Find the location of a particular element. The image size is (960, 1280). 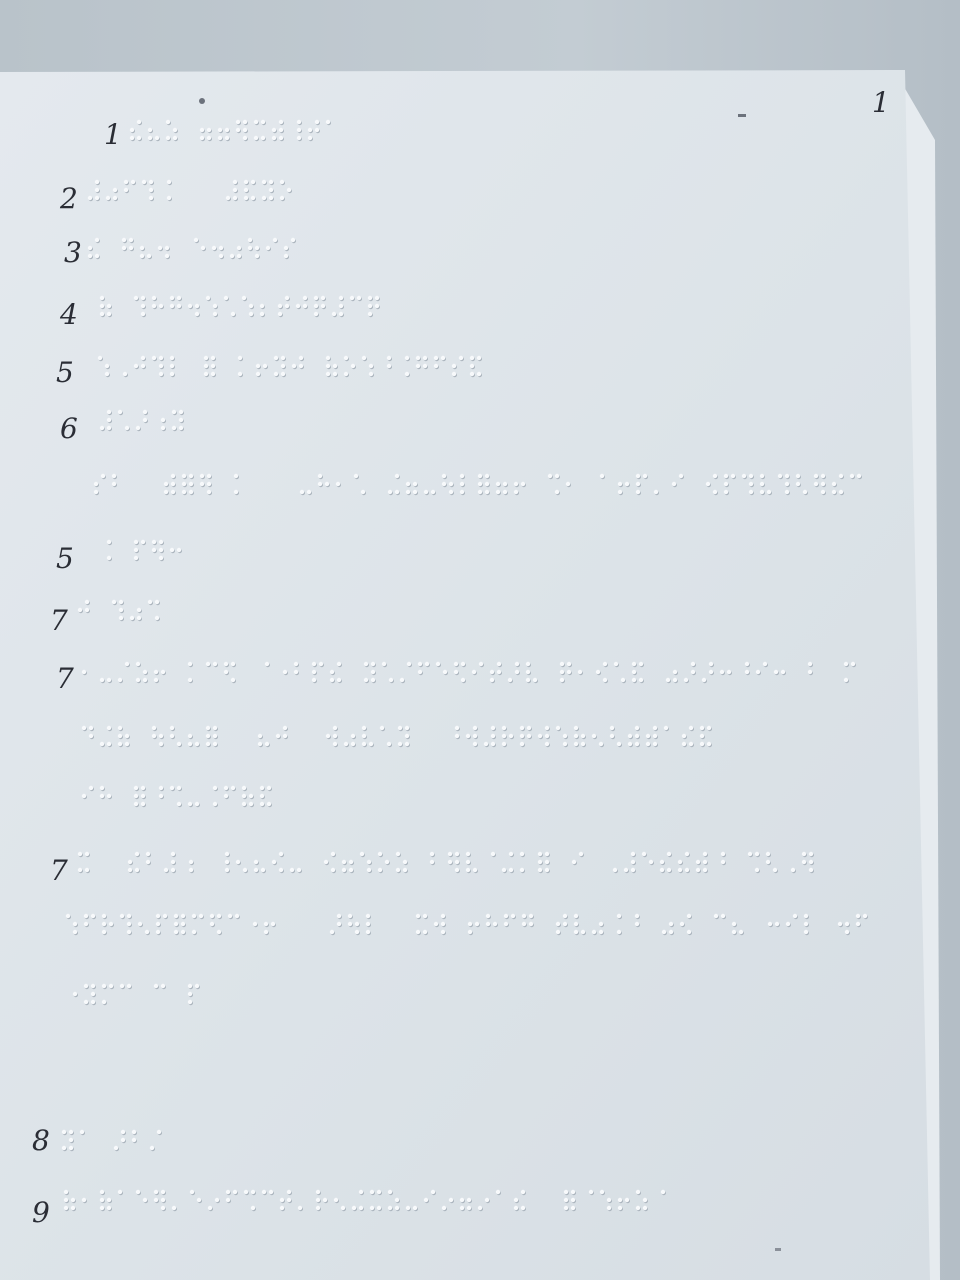

line-number: 3 is located at coordinates (73, 252).